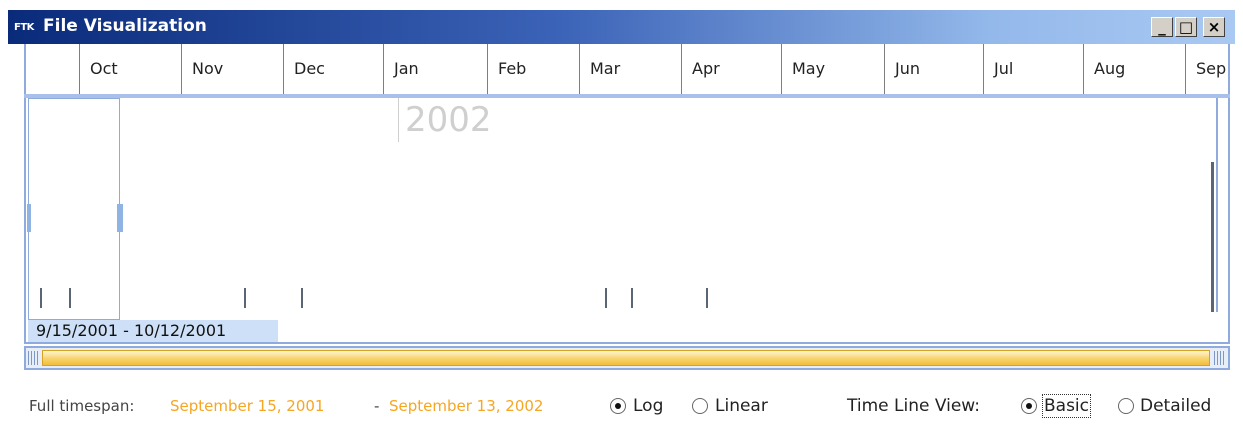 The height and width of the screenshot is (432, 1243). Describe the element at coordinates (1214, 27) in the screenshot. I see `close-button: ×` at that location.